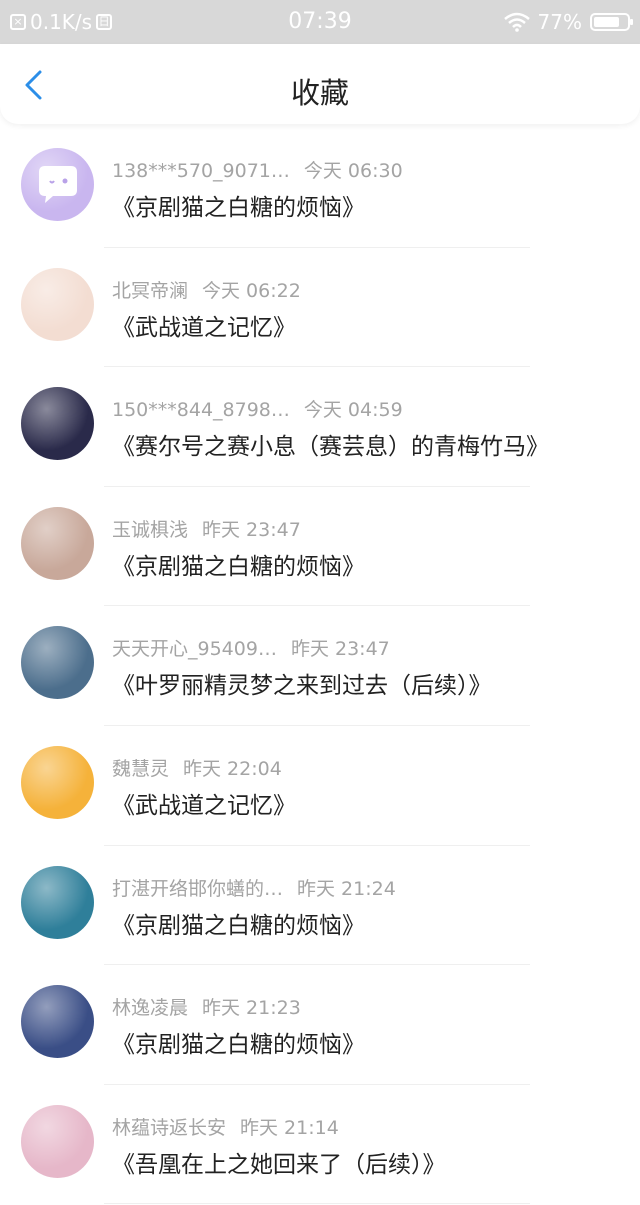 Image resolution: width=640 pixels, height=1205 pixels. I want to click on username: 林蕴诗返长安, so click(169, 1127).